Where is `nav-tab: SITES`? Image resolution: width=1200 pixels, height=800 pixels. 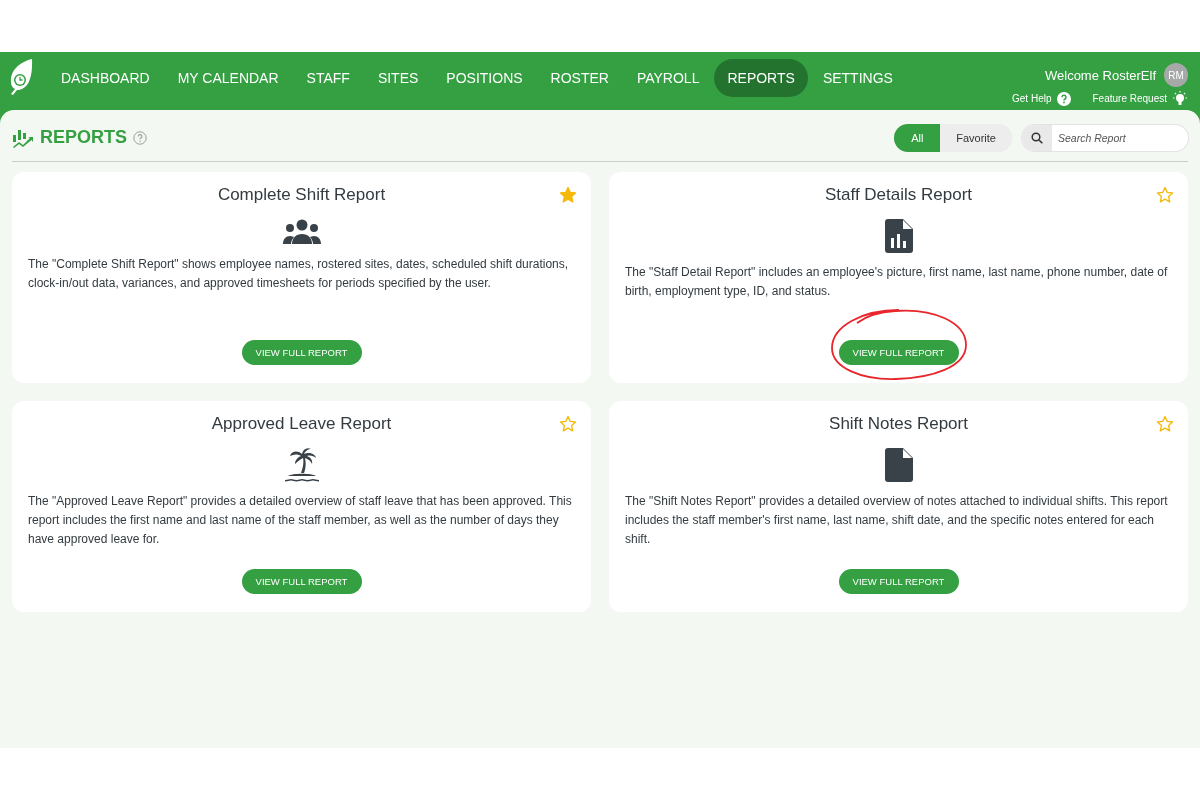 nav-tab: SITES is located at coordinates (398, 78).